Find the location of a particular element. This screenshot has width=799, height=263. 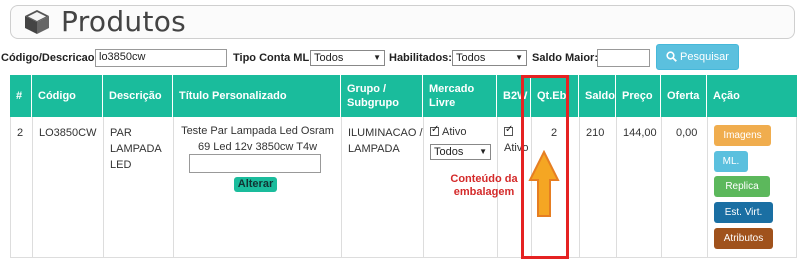

row-oferta: 0,00 is located at coordinates (687, 133).